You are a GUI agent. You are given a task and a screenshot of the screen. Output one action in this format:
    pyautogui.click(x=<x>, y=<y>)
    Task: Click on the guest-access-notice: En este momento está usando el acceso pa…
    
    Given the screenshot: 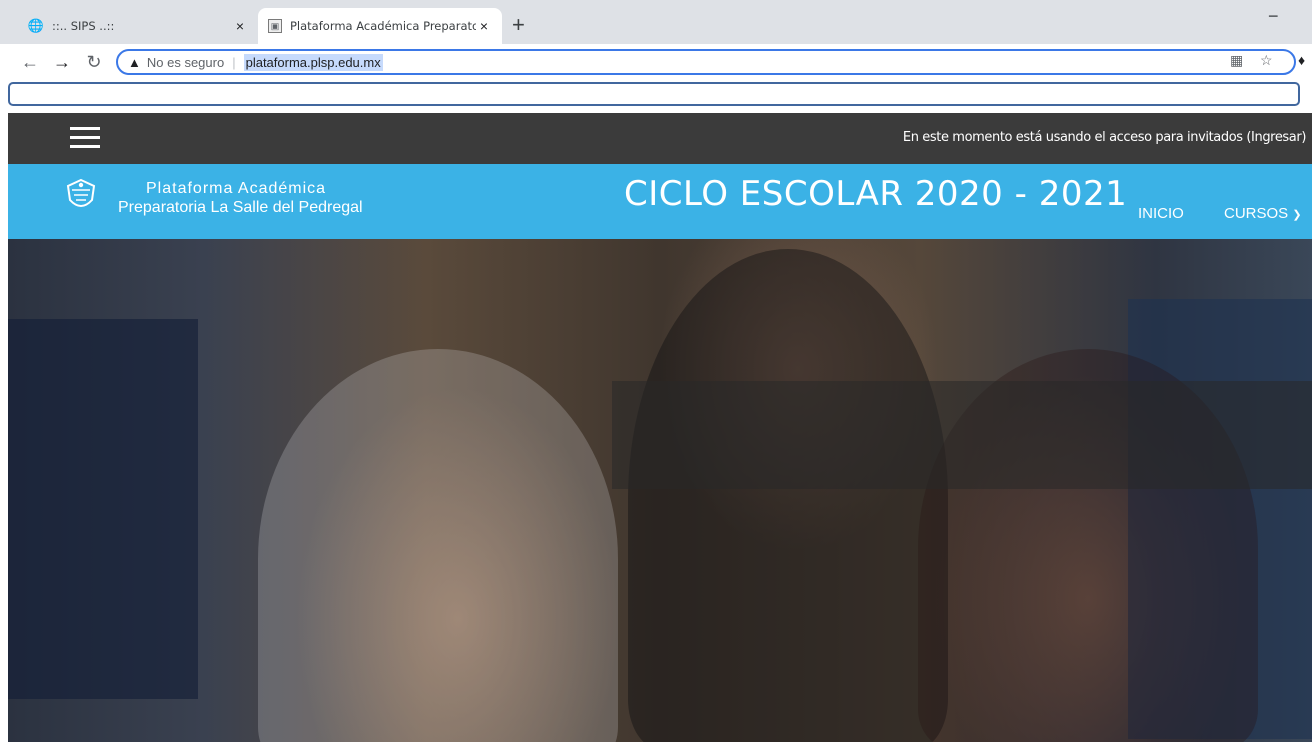 What is the action you would take?
    pyautogui.click(x=1104, y=137)
    